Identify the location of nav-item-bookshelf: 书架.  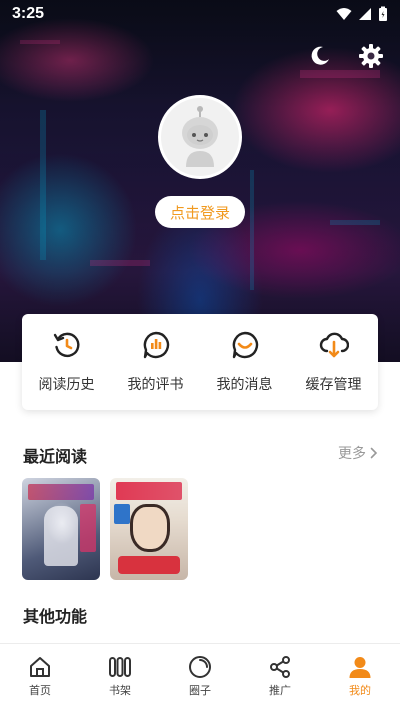
(120, 673).